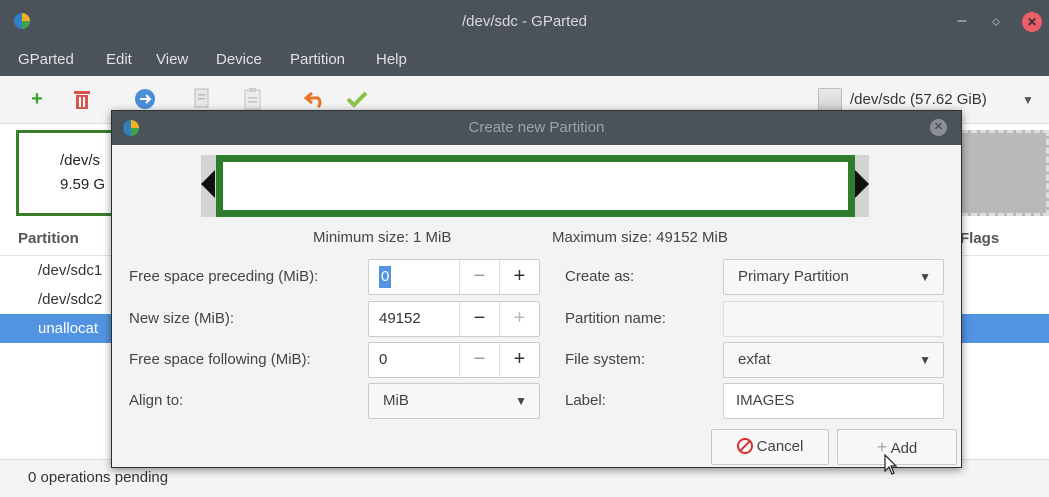 The width and height of the screenshot is (1049, 497). What do you see at coordinates (793, 276) in the screenshot?
I see `create-as-value: Primary Partition` at bounding box center [793, 276].